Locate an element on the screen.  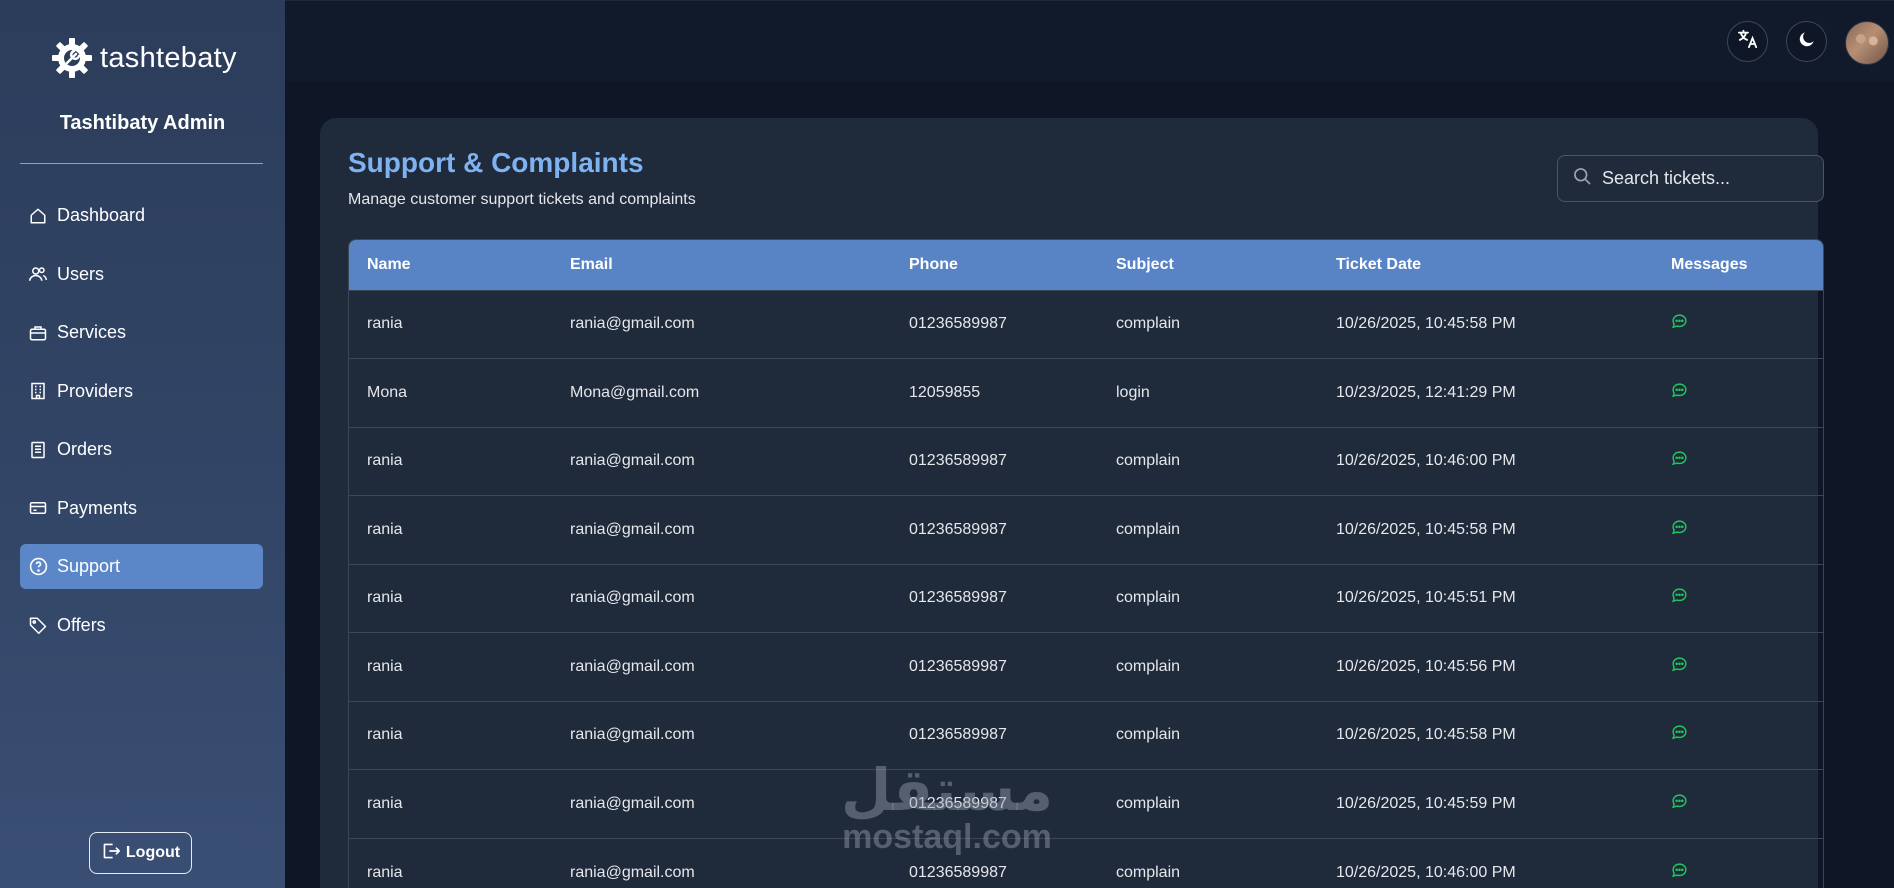
sidebar-item-dashboard: Dashboard is located at coordinates (141, 215).